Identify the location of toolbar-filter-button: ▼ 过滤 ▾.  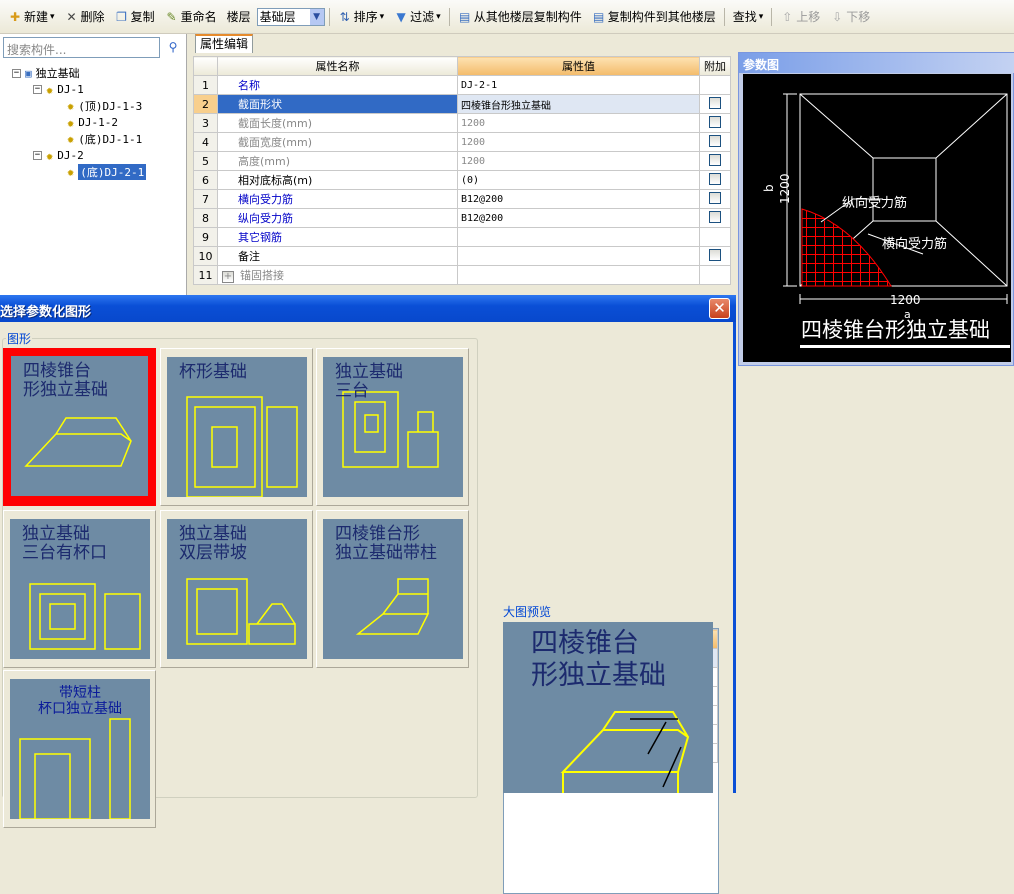
(417, 17).